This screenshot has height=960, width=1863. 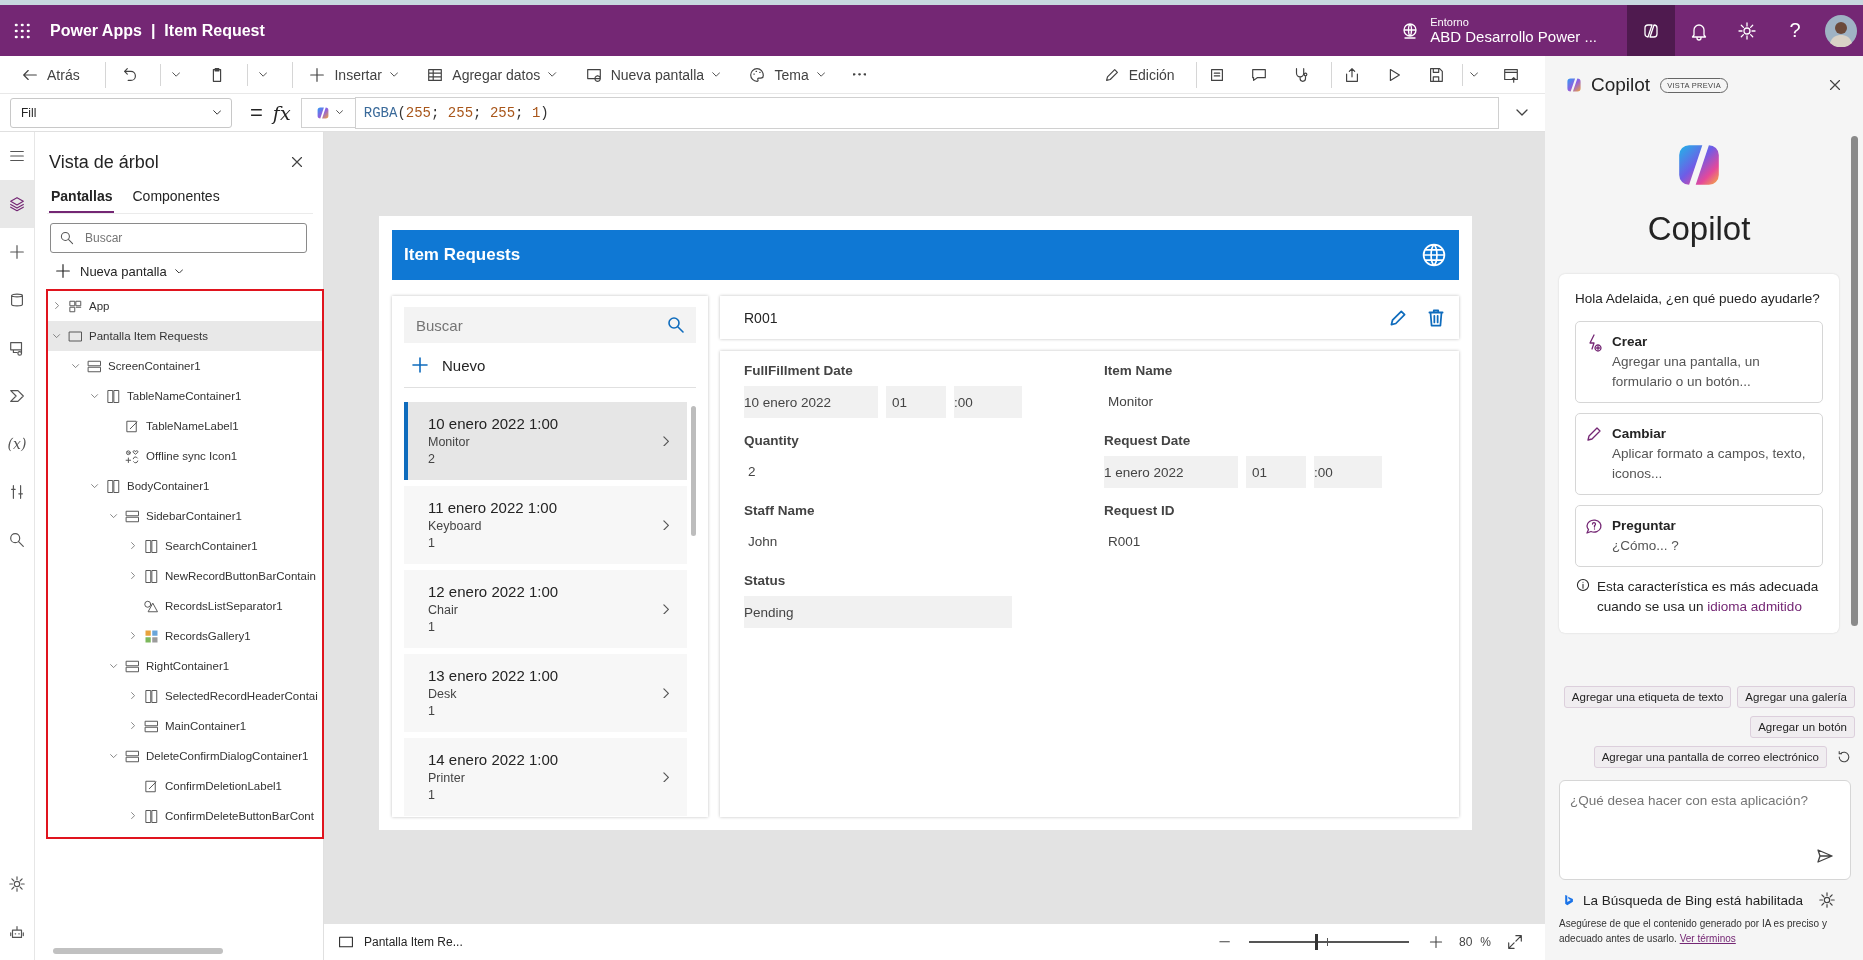 I want to click on tools-icon, so click(x=17, y=492).